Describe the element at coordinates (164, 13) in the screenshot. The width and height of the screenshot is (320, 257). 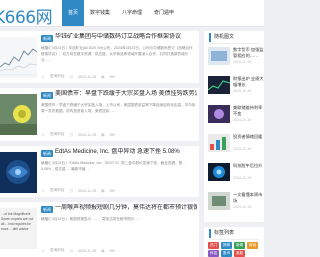
I see `nav-item-qimen: 奇门遁甲` at that location.